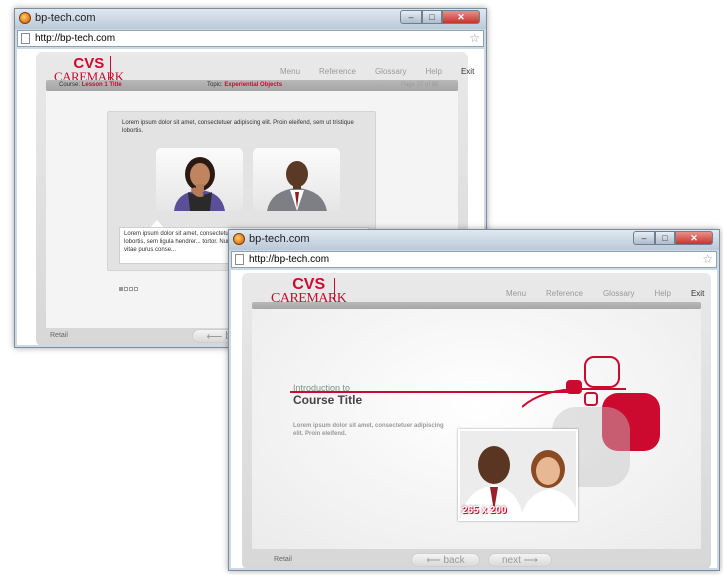 This screenshot has width=723, height=575. Describe the element at coordinates (531, 560) in the screenshot. I see `next-arrow-icon: ⟶` at that location.